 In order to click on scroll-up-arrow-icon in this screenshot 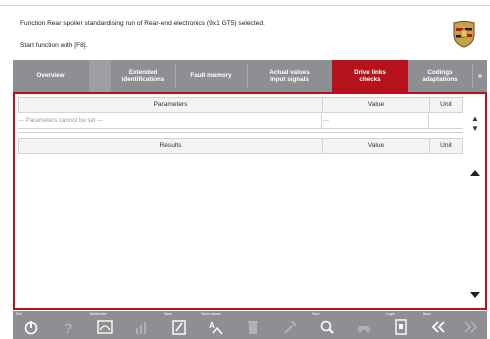, I will do `click(475, 173)`.